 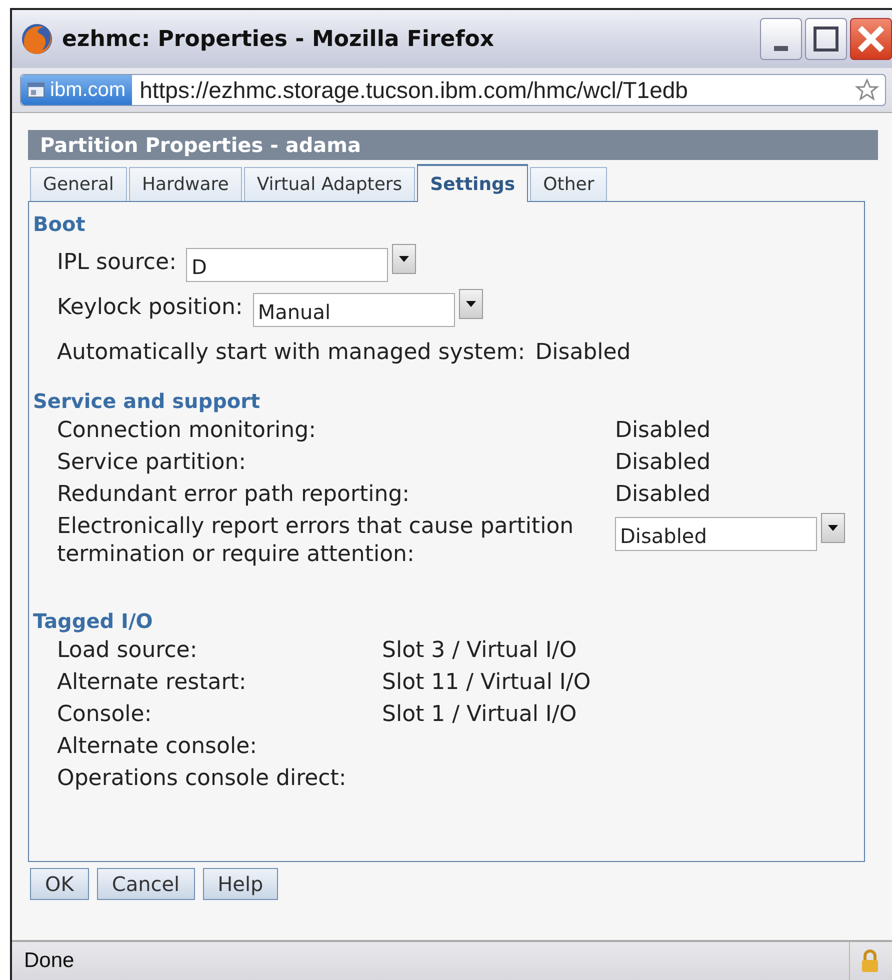 What do you see at coordinates (37, 39) in the screenshot?
I see `browser-logo-icon` at bounding box center [37, 39].